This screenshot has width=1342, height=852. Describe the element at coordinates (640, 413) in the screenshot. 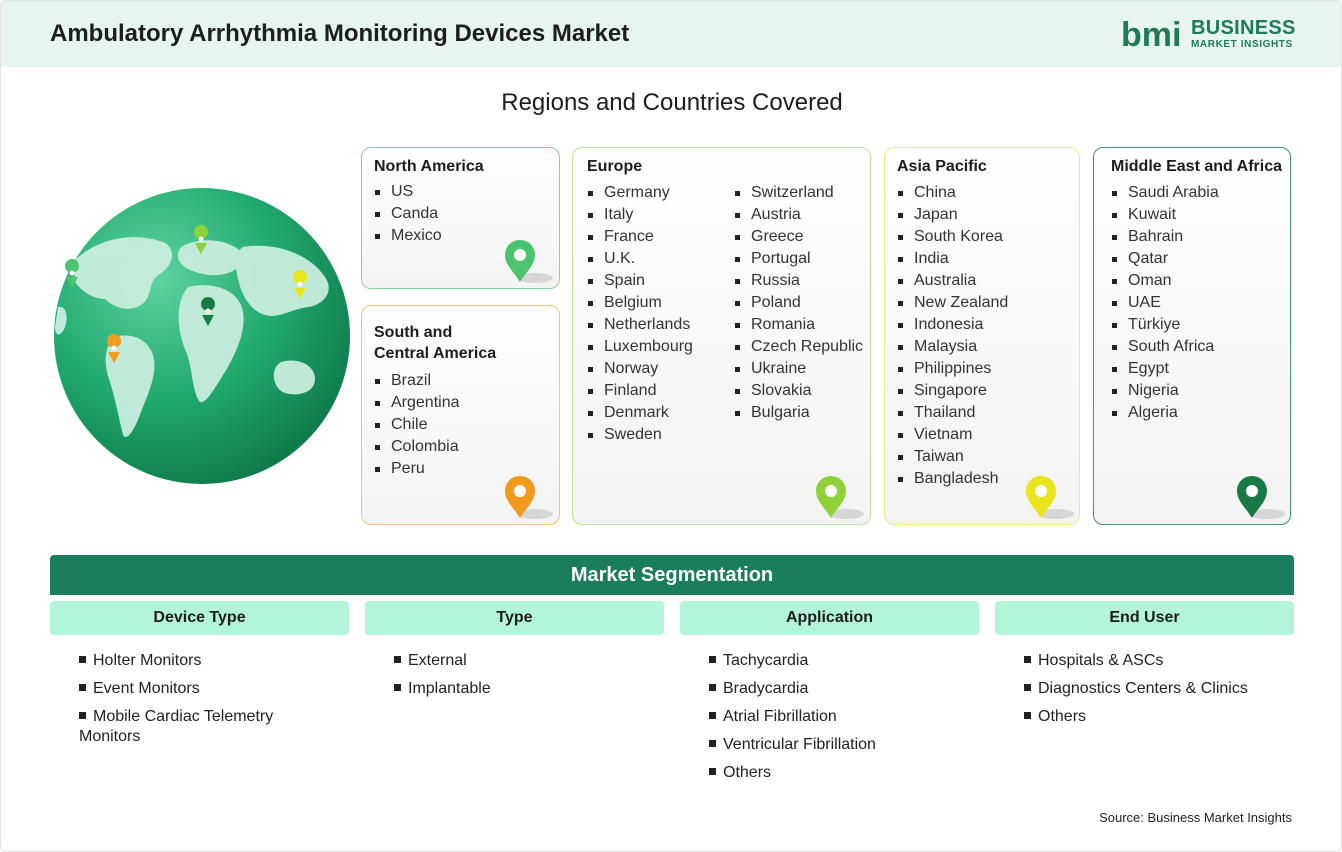

I see `country-item: Denmark` at that location.